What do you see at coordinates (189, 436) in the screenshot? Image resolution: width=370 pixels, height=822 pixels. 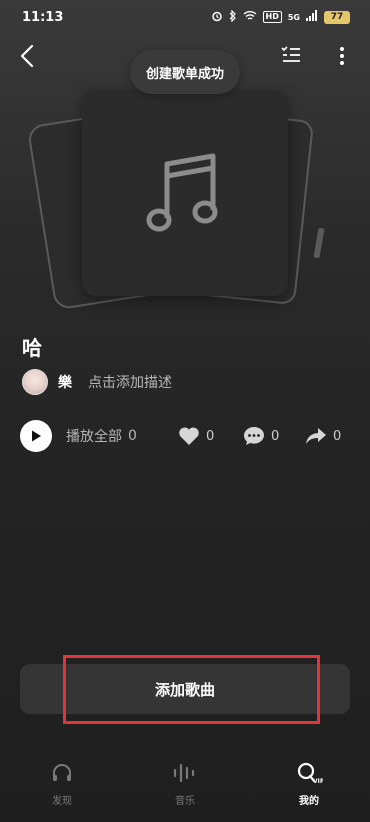 I see `heart-icon` at bounding box center [189, 436].